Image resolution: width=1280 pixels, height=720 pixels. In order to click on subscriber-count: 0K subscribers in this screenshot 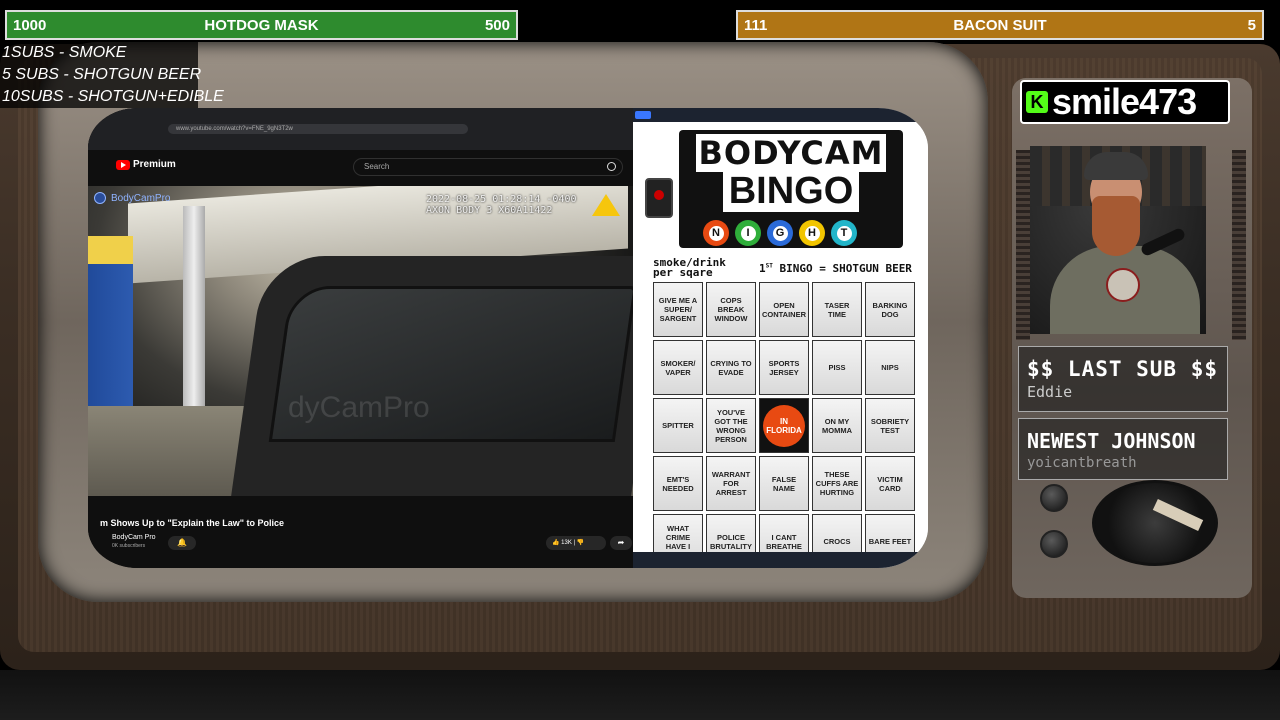, I will do `click(129, 546)`.